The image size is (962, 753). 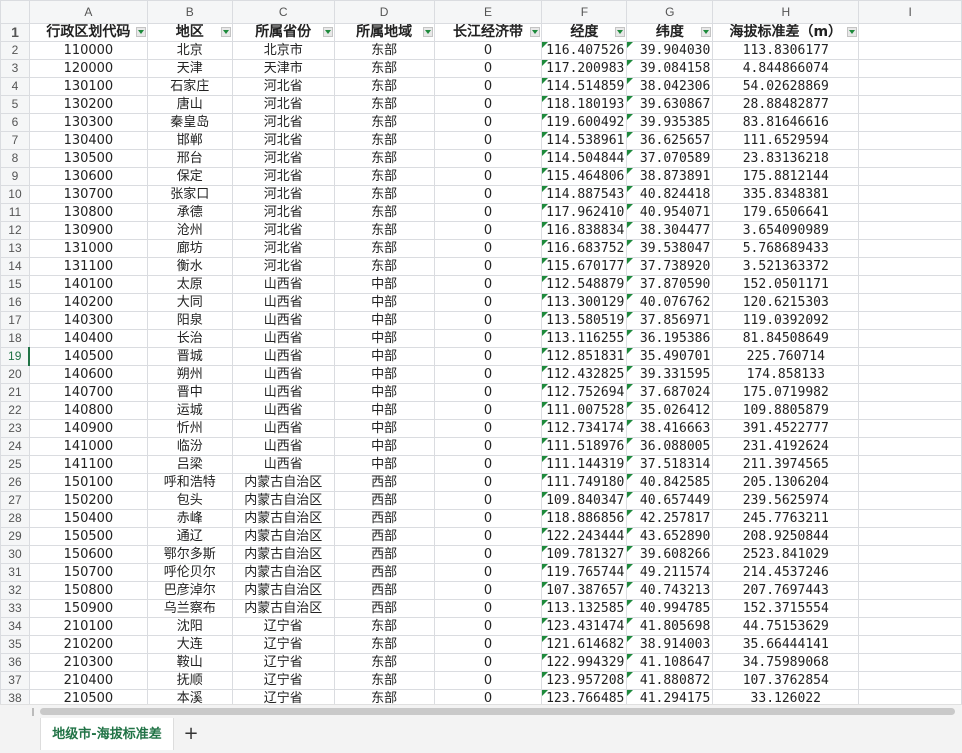 What do you see at coordinates (189, 194) in the screenshot?
I see `cell-city: 张家口` at bounding box center [189, 194].